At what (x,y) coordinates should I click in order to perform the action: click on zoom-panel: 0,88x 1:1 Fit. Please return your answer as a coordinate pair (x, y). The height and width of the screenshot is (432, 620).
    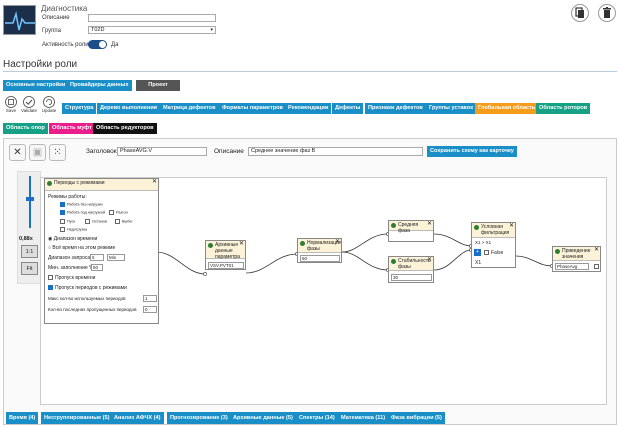
    Looking at the image, I should click on (29, 227).